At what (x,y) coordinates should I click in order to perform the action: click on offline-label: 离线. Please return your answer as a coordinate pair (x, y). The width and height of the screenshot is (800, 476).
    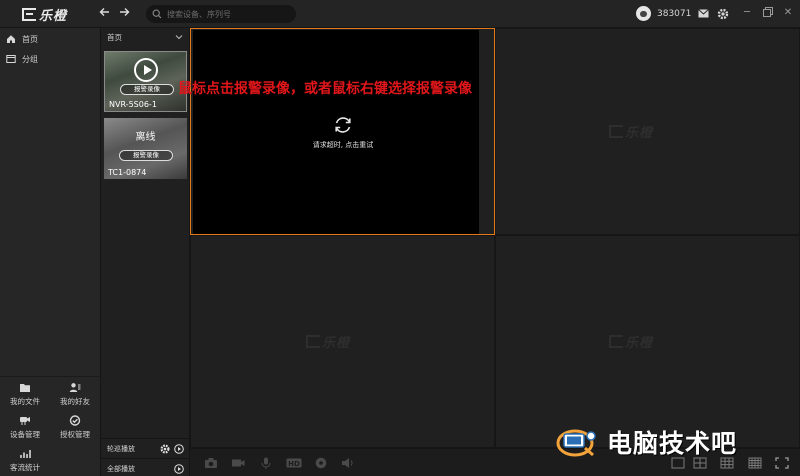
    Looking at the image, I should click on (145, 137).